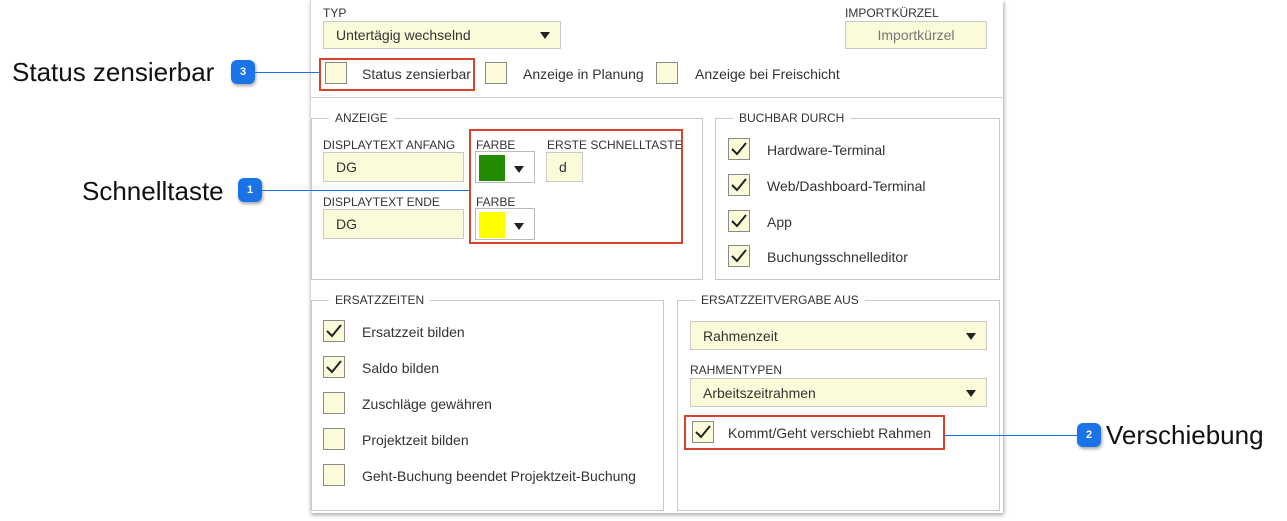 This screenshot has width=1287, height=521. What do you see at coordinates (838, 335) in the screenshot?
I see `ersatzvergabe-select: Rahmenzeit` at bounding box center [838, 335].